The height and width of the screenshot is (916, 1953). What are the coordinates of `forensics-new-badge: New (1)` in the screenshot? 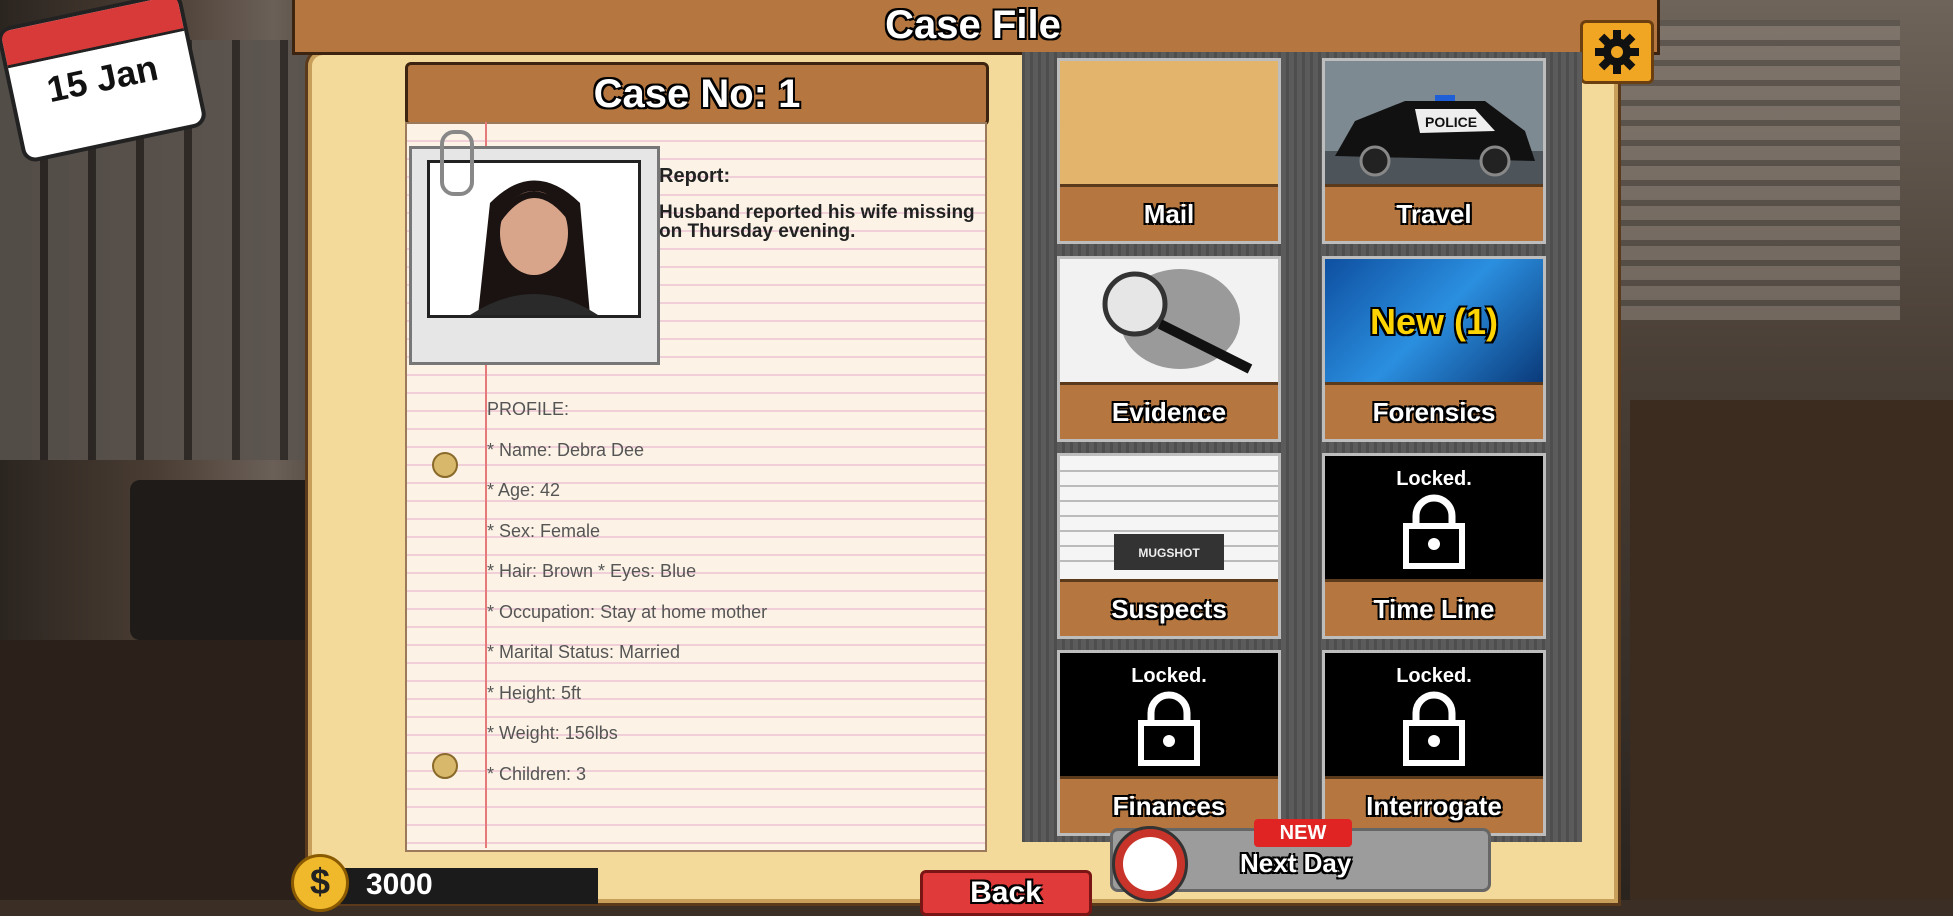 It's located at (1434, 321).